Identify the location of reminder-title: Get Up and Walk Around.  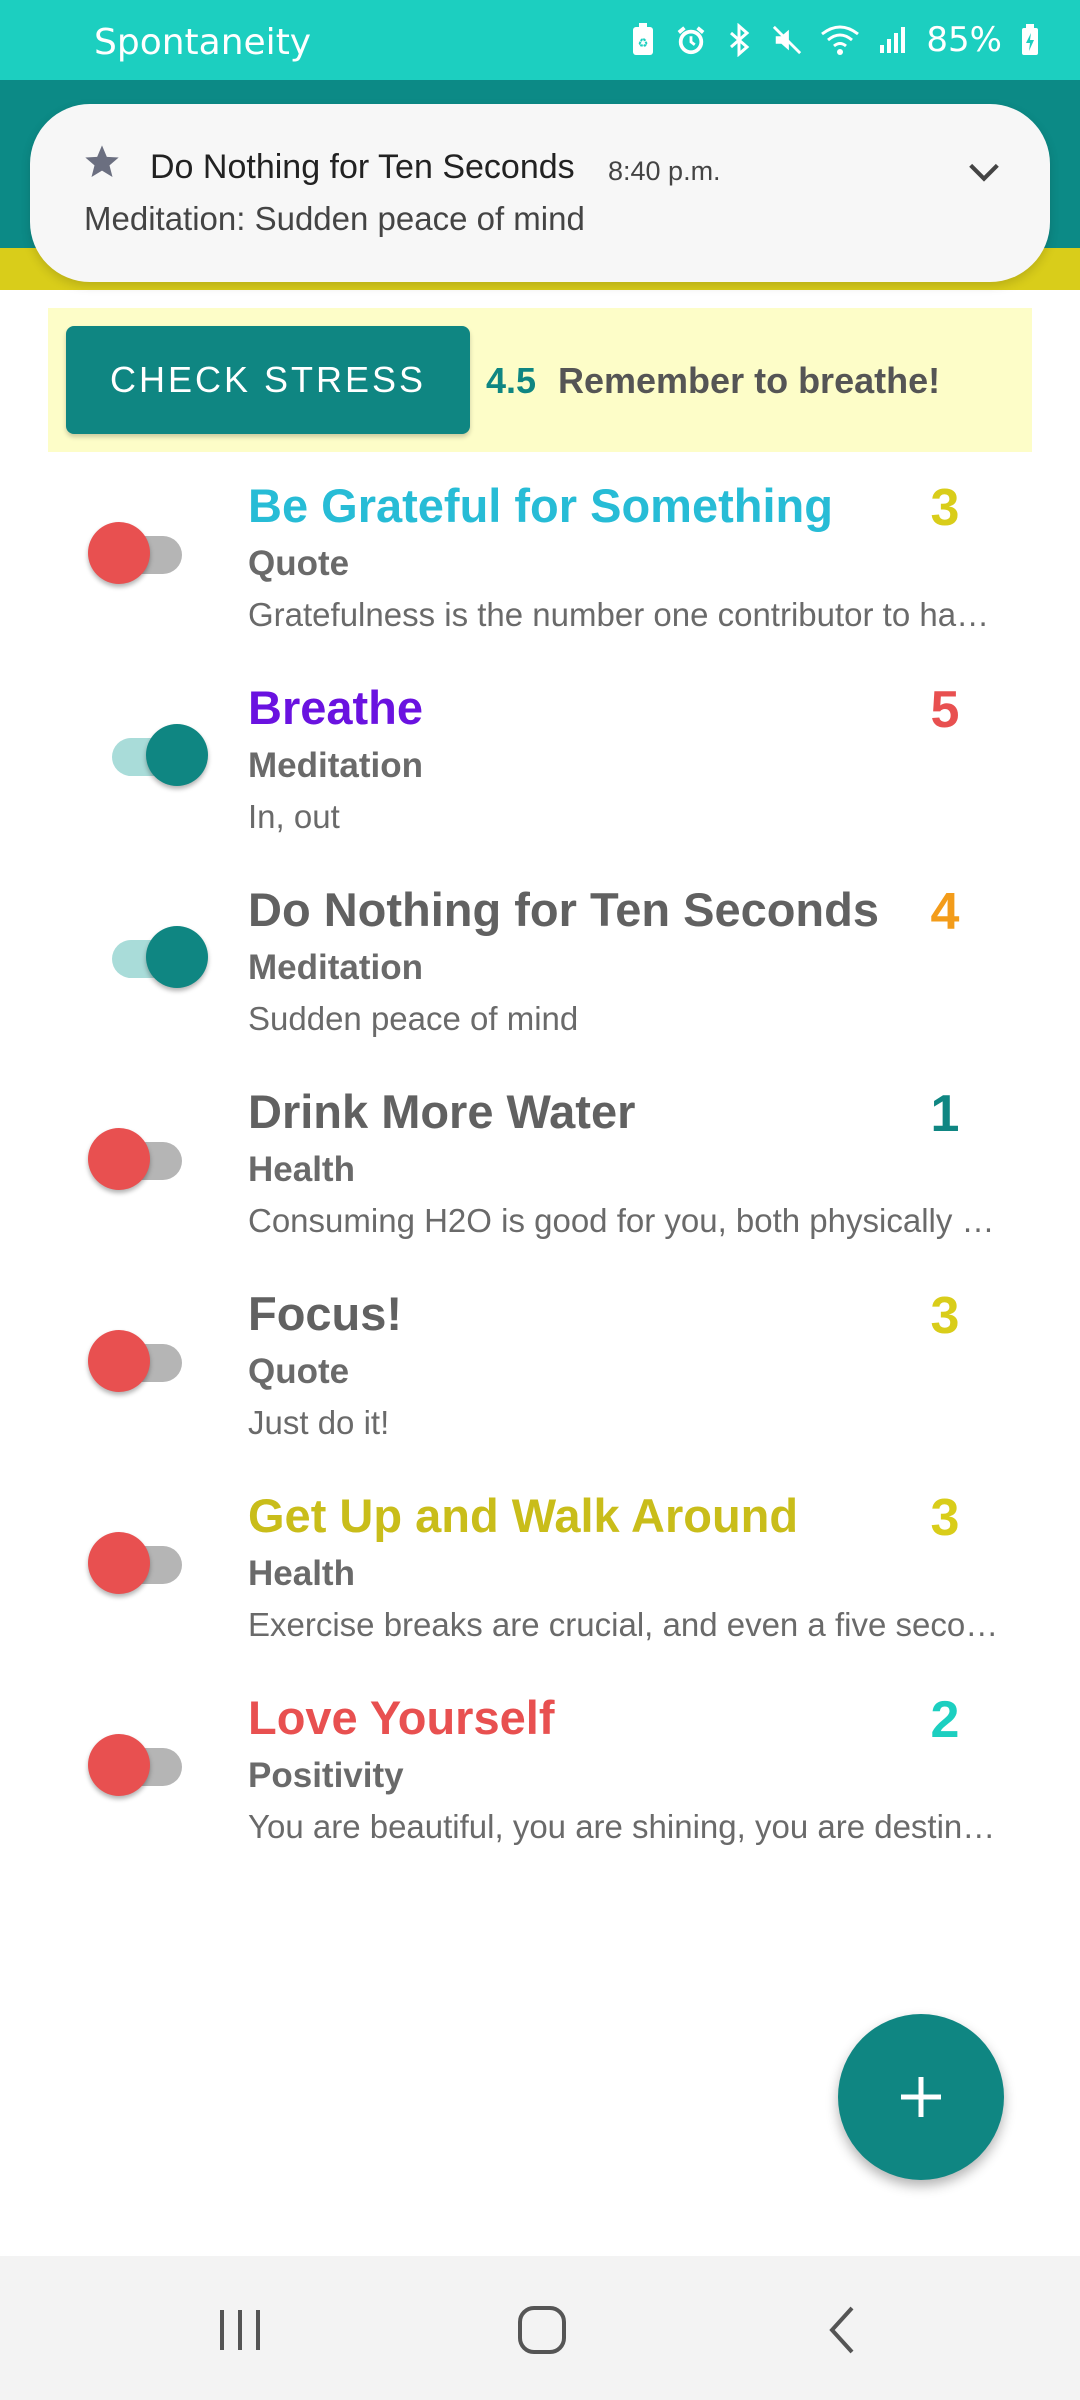
(523, 1515).